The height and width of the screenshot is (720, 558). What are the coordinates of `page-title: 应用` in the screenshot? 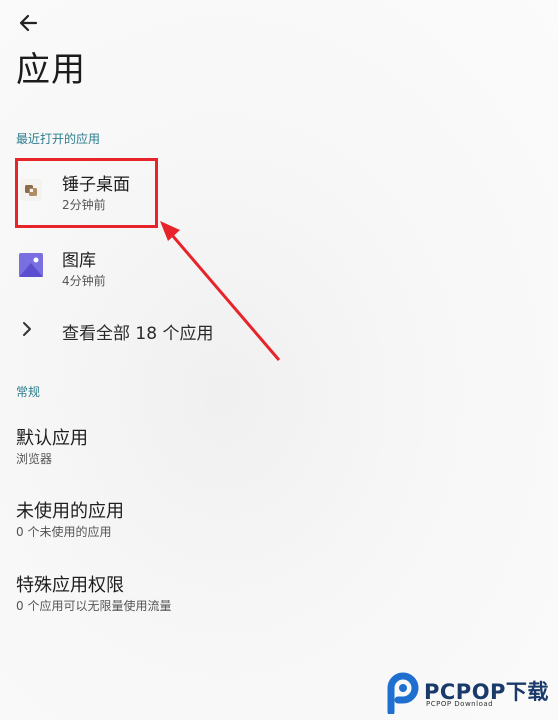 It's located at (51, 70).